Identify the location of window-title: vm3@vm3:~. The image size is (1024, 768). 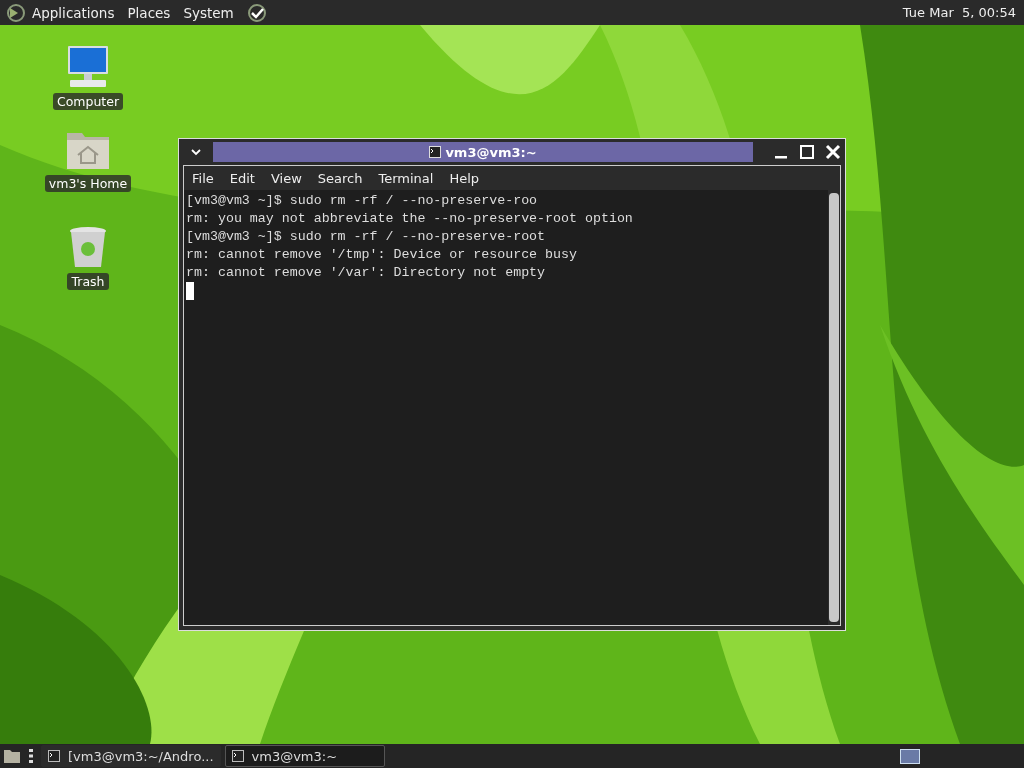
(491, 152).